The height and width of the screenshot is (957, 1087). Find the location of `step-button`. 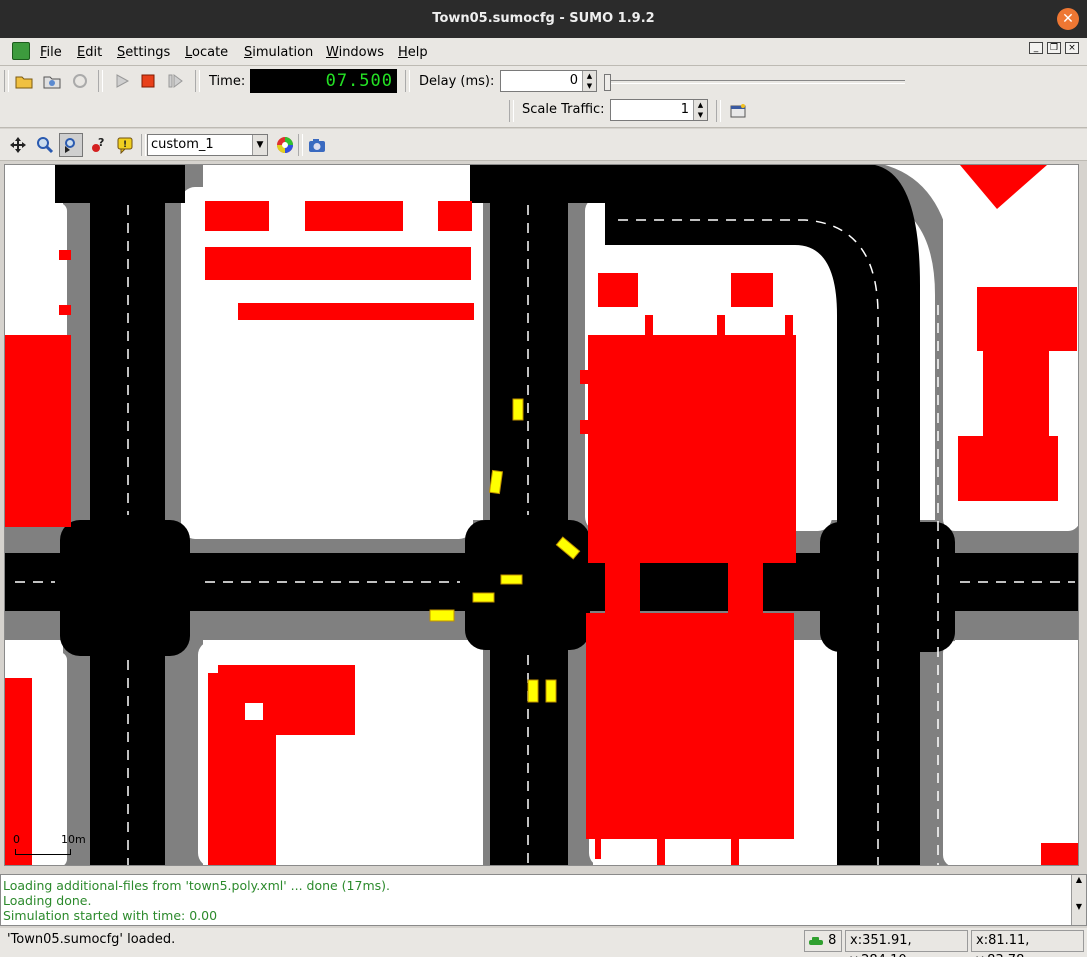

step-button is located at coordinates (175, 81).